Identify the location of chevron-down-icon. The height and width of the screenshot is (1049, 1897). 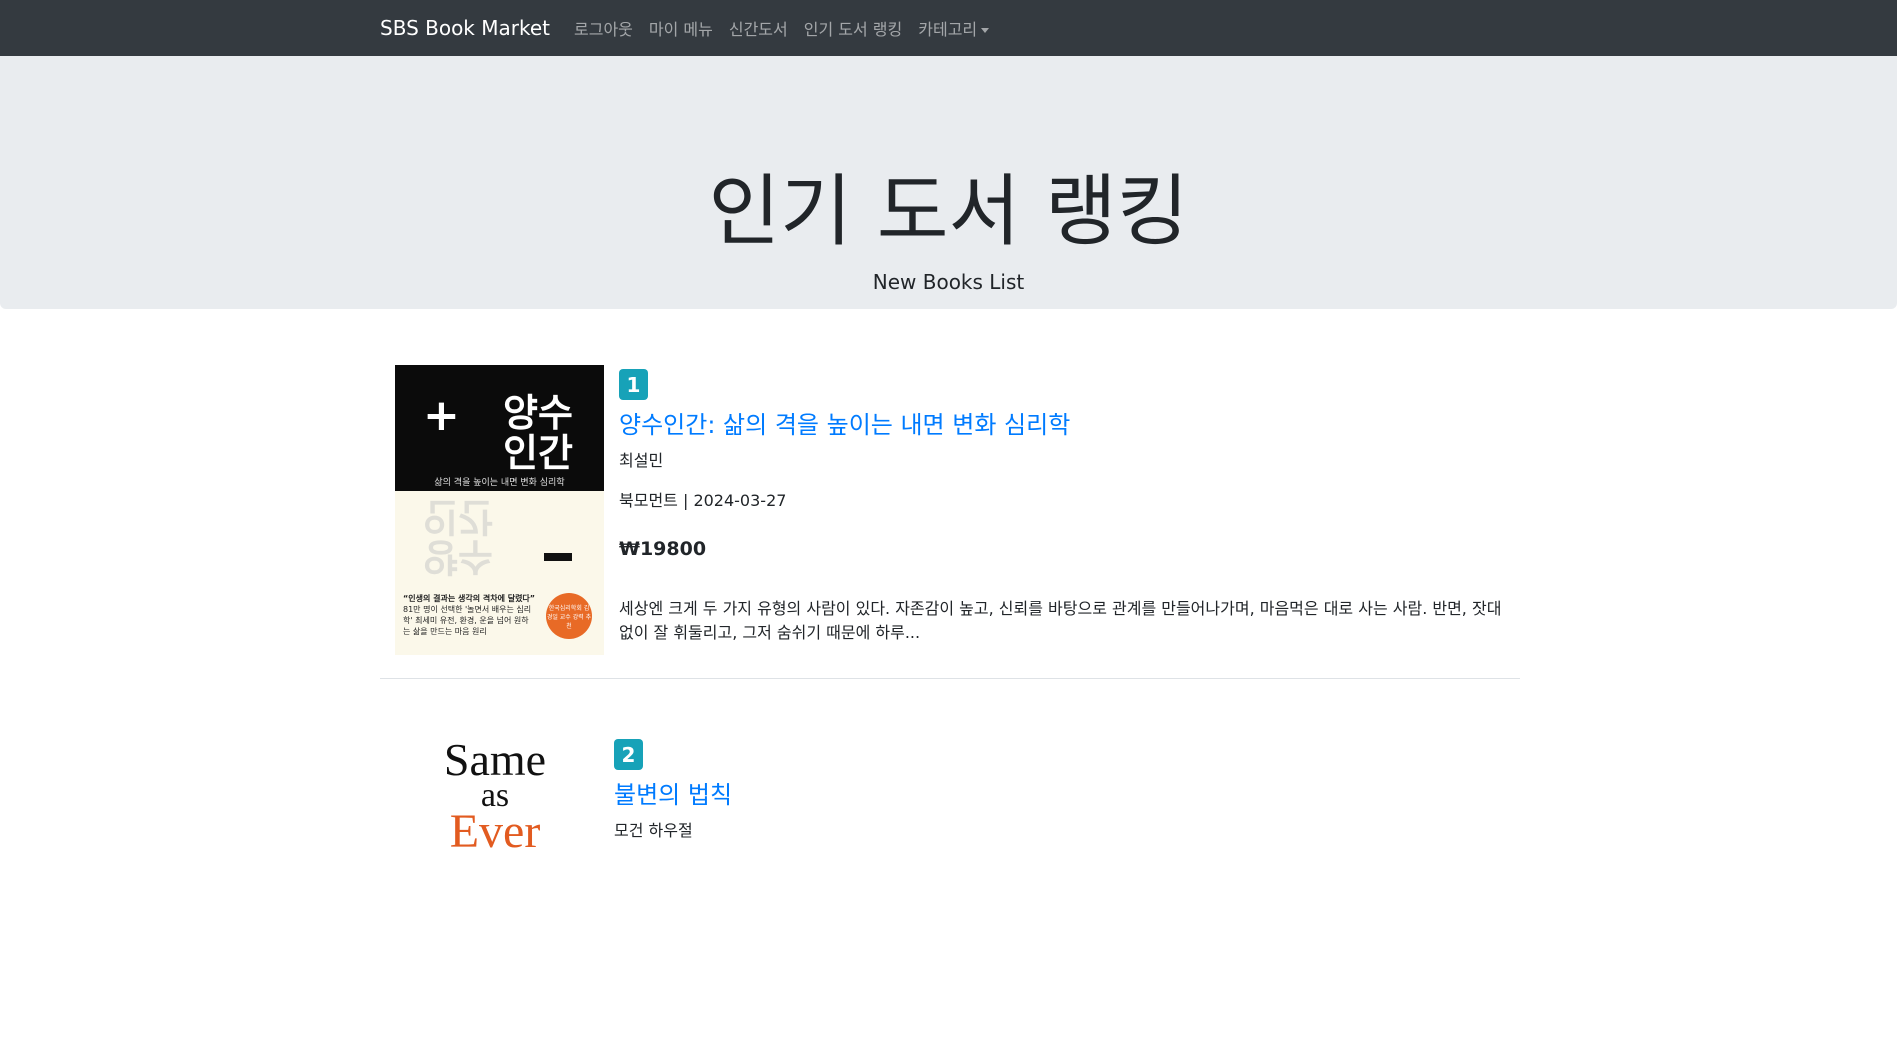
(985, 30).